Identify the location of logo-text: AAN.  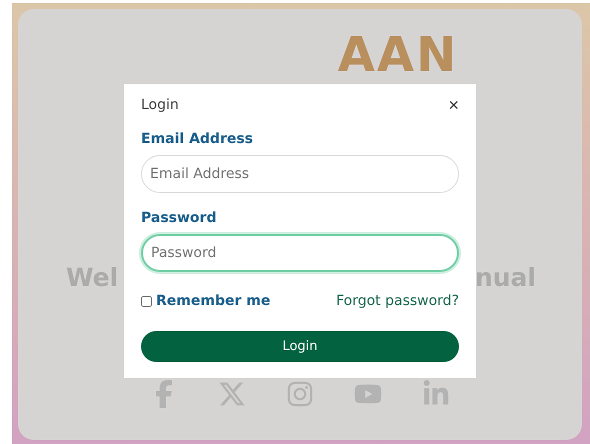
(398, 55).